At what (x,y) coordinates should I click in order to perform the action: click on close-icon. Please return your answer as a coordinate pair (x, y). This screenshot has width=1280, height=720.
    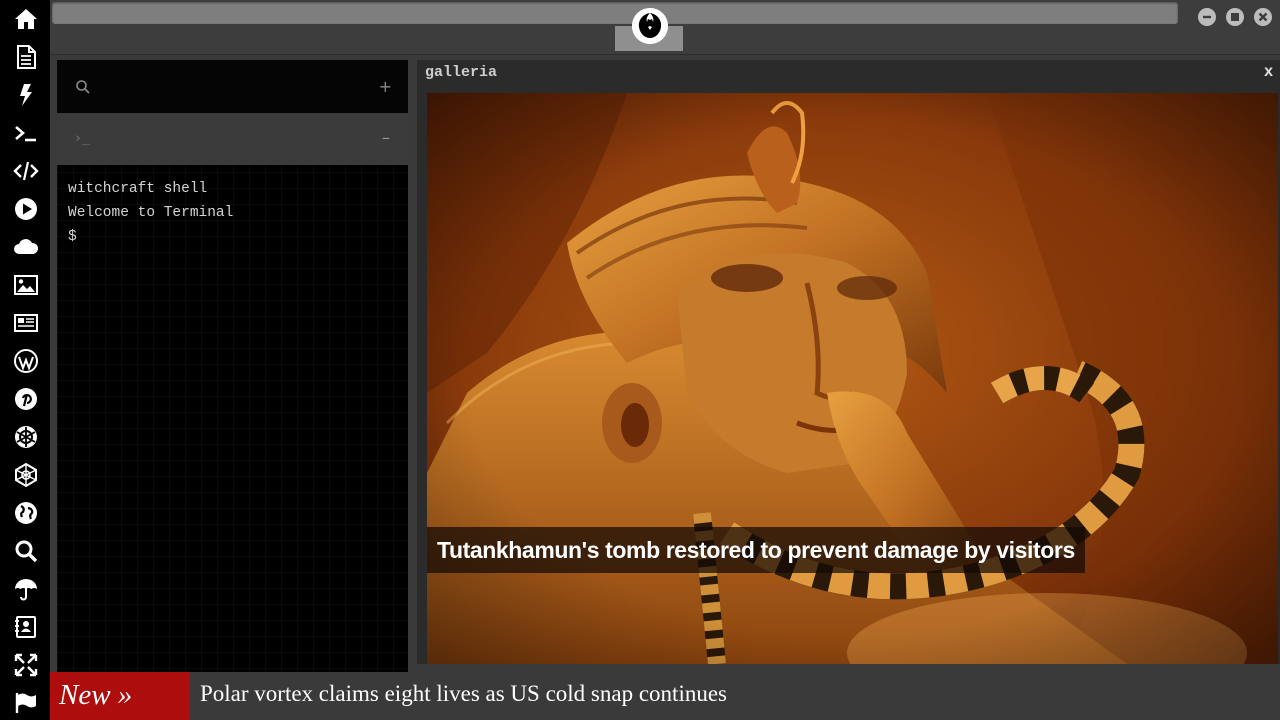
    Looking at the image, I should click on (1263, 17).